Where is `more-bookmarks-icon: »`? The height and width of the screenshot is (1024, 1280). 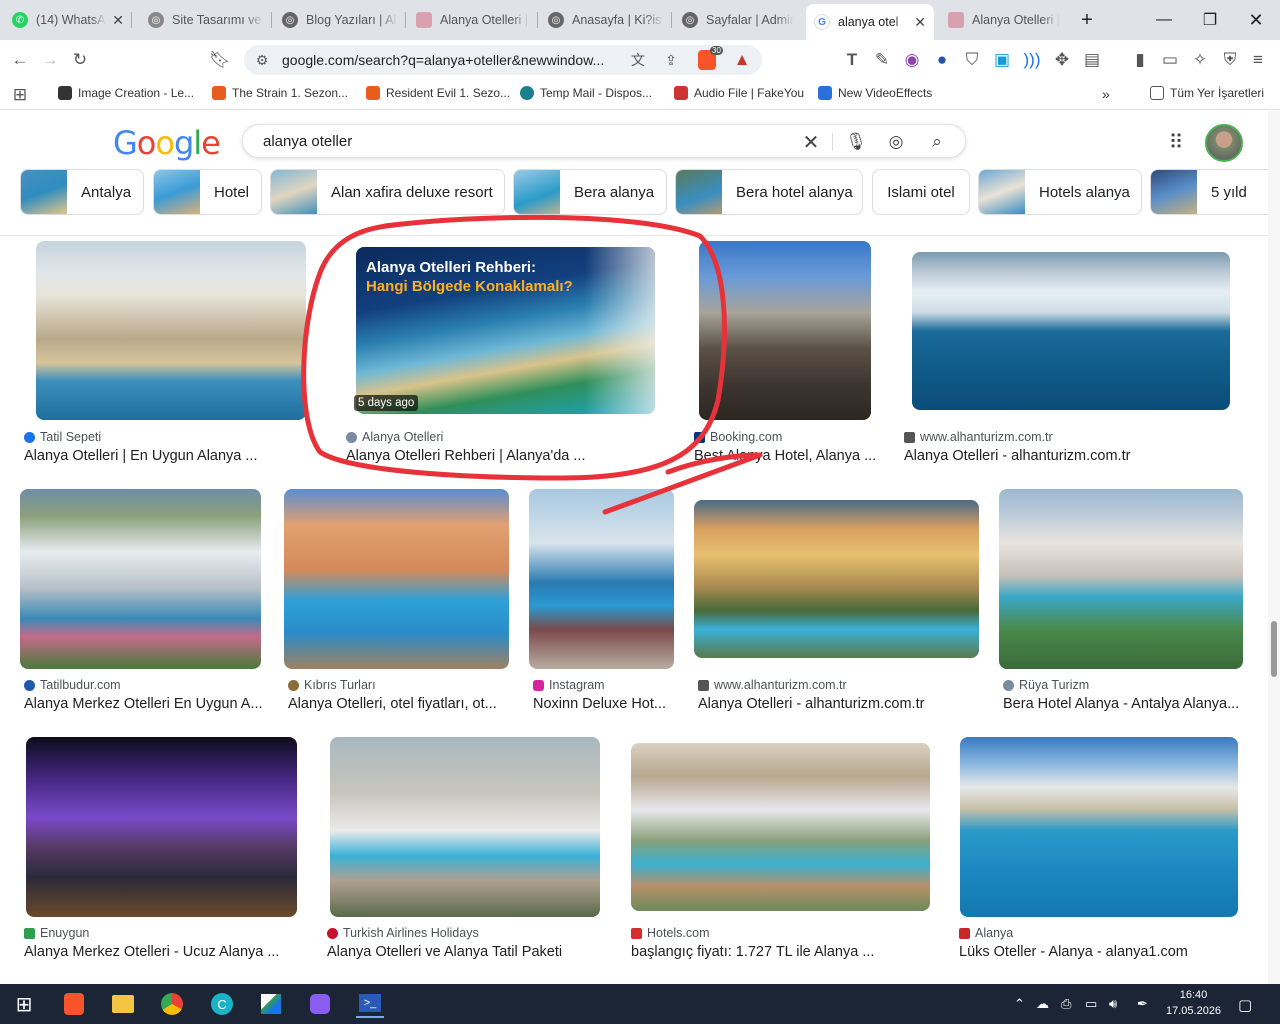 more-bookmarks-icon: » is located at coordinates (1106, 94).